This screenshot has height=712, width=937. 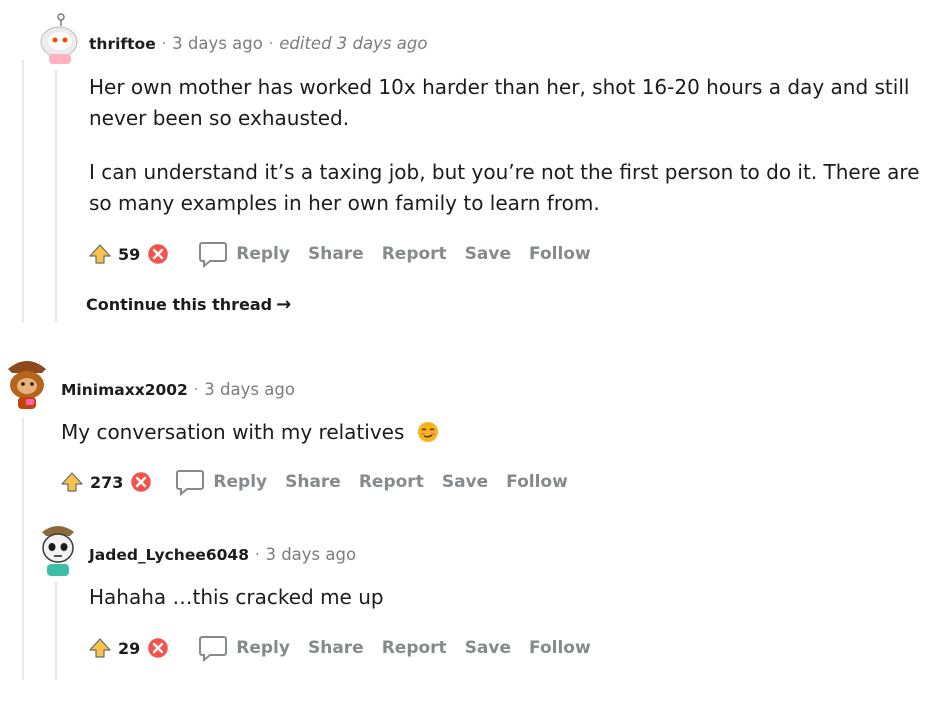 I want to click on comment-body: My conversation with my relatives, so click(x=250, y=432).